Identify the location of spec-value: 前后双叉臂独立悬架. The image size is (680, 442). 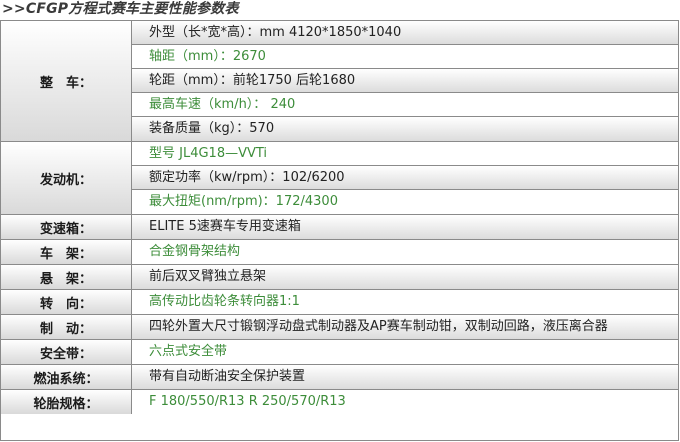
(405, 277).